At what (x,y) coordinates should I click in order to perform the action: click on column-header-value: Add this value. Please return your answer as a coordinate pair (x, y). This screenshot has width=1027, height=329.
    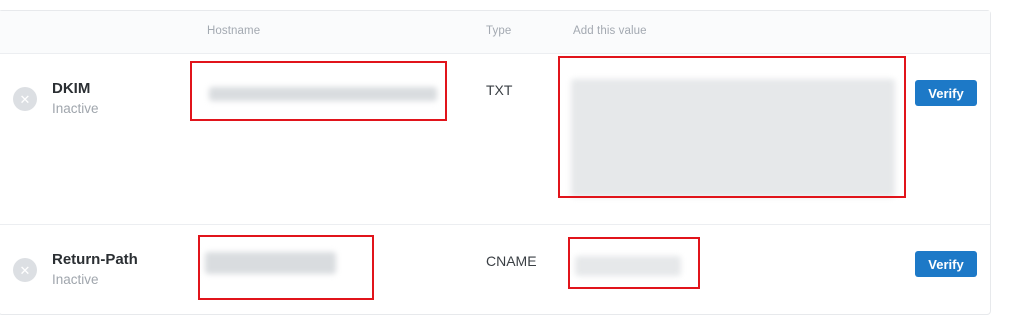
    Looking at the image, I should click on (610, 31).